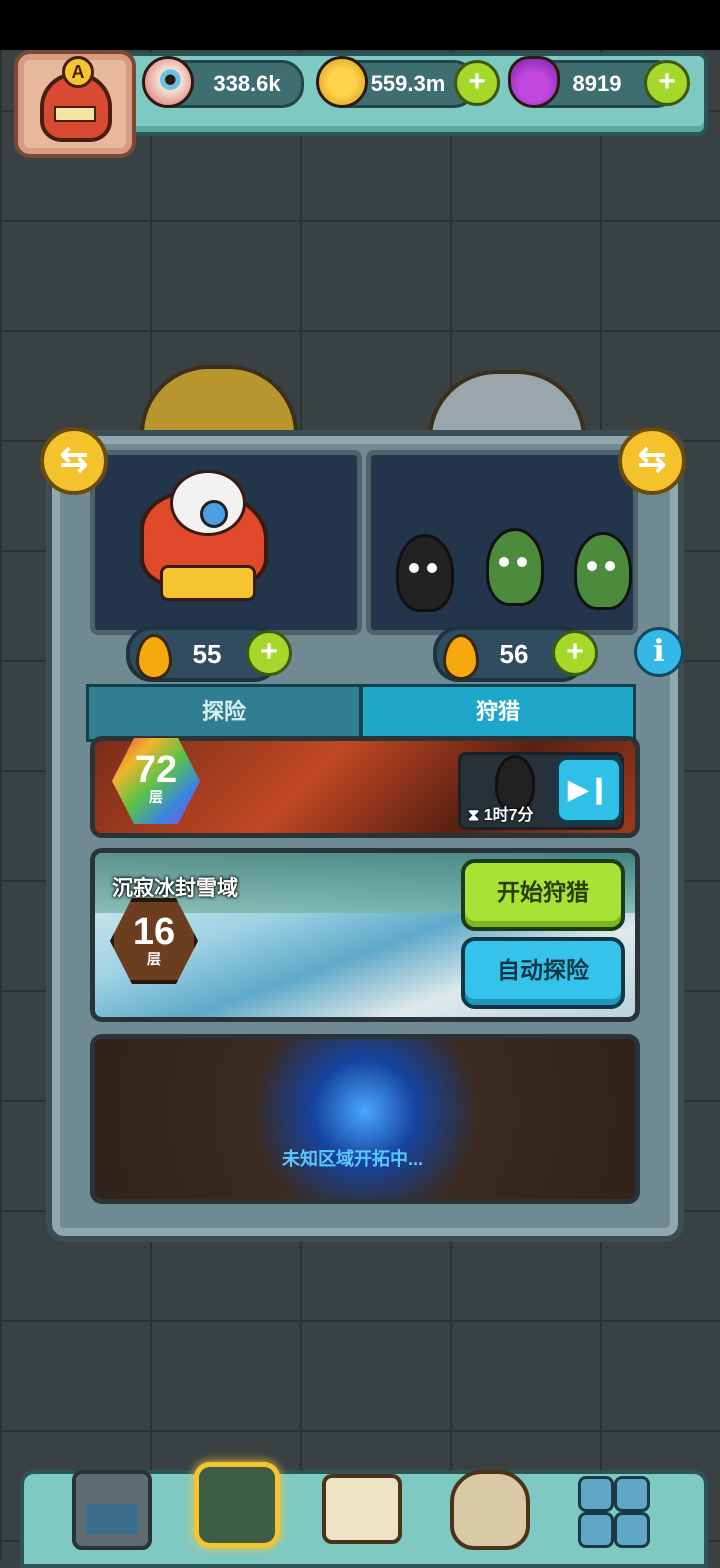  I want to click on ice-floor-unit: 层, so click(154, 959).